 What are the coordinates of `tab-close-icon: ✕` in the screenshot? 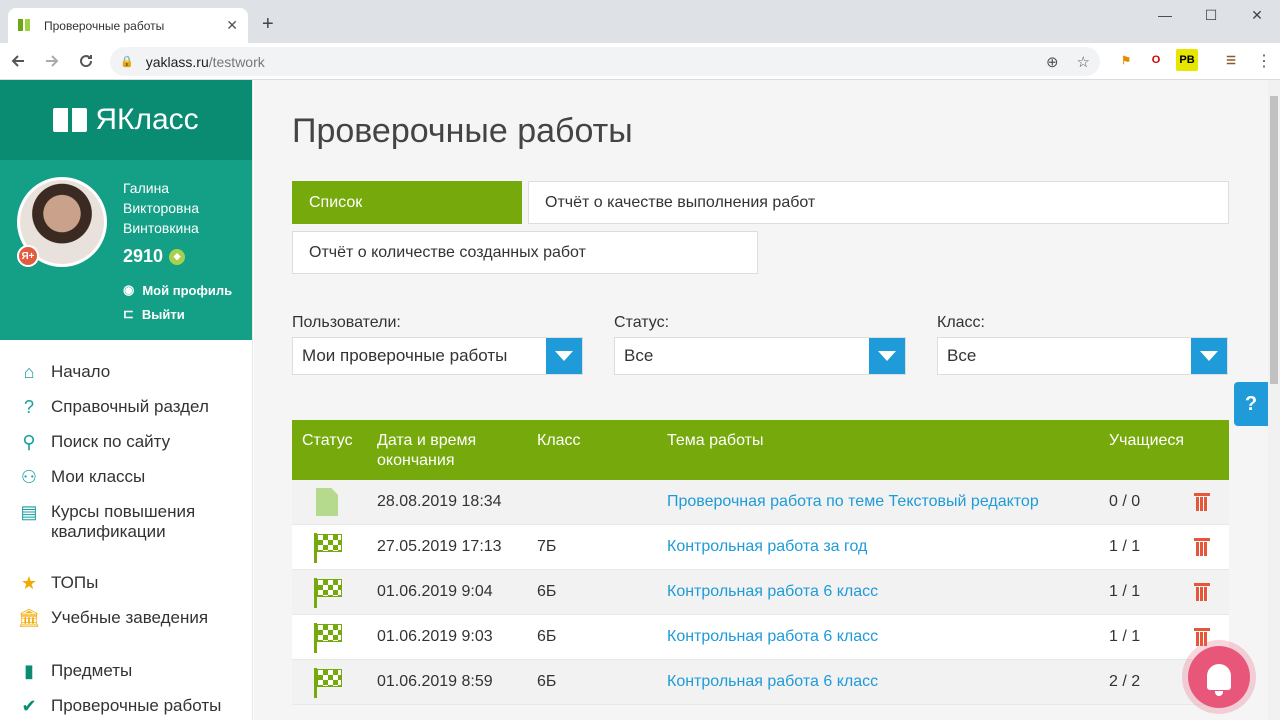 It's located at (232, 25).